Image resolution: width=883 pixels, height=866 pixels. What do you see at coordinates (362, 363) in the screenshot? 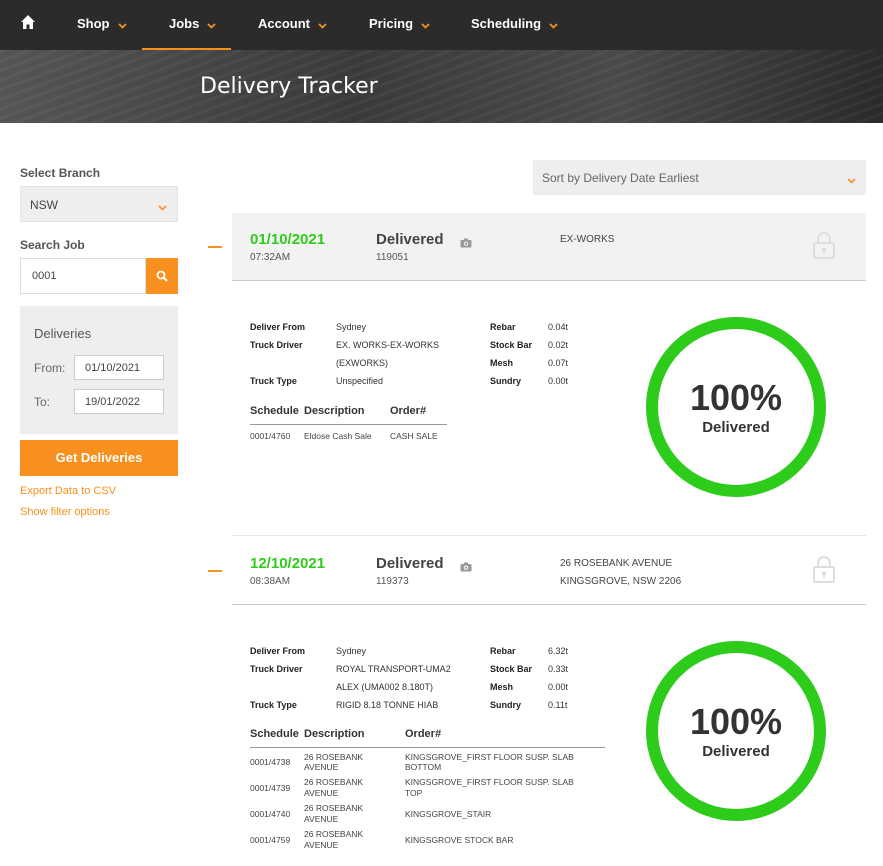
I see `truck-driver-value-2: (EXWORKS)` at bounding box center [362, 363].